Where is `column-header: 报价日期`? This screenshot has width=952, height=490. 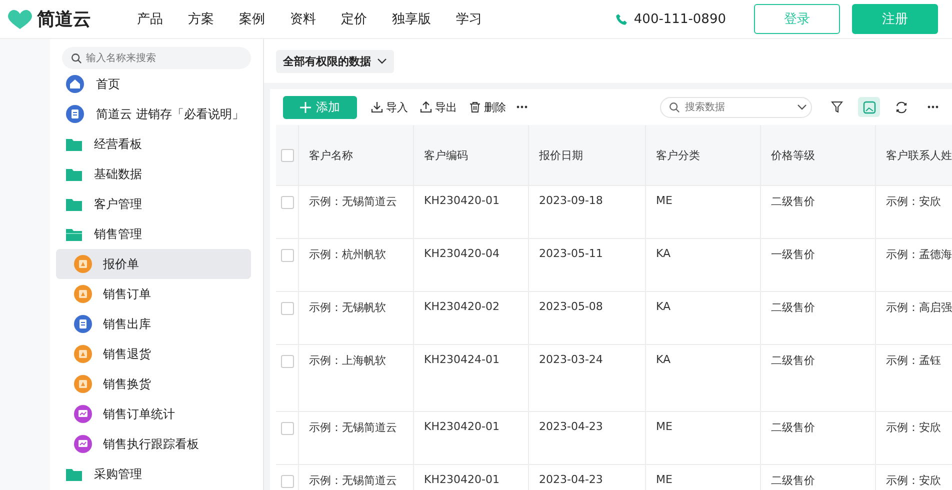 column-header: 报价日期 is located at coordinates (561, 155).